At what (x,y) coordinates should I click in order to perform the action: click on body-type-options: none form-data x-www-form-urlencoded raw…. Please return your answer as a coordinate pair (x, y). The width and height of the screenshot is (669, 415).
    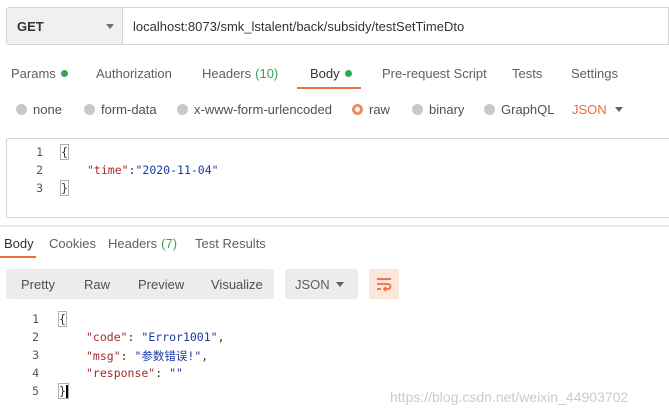
    Looking at the image, I should click on (334, 110).